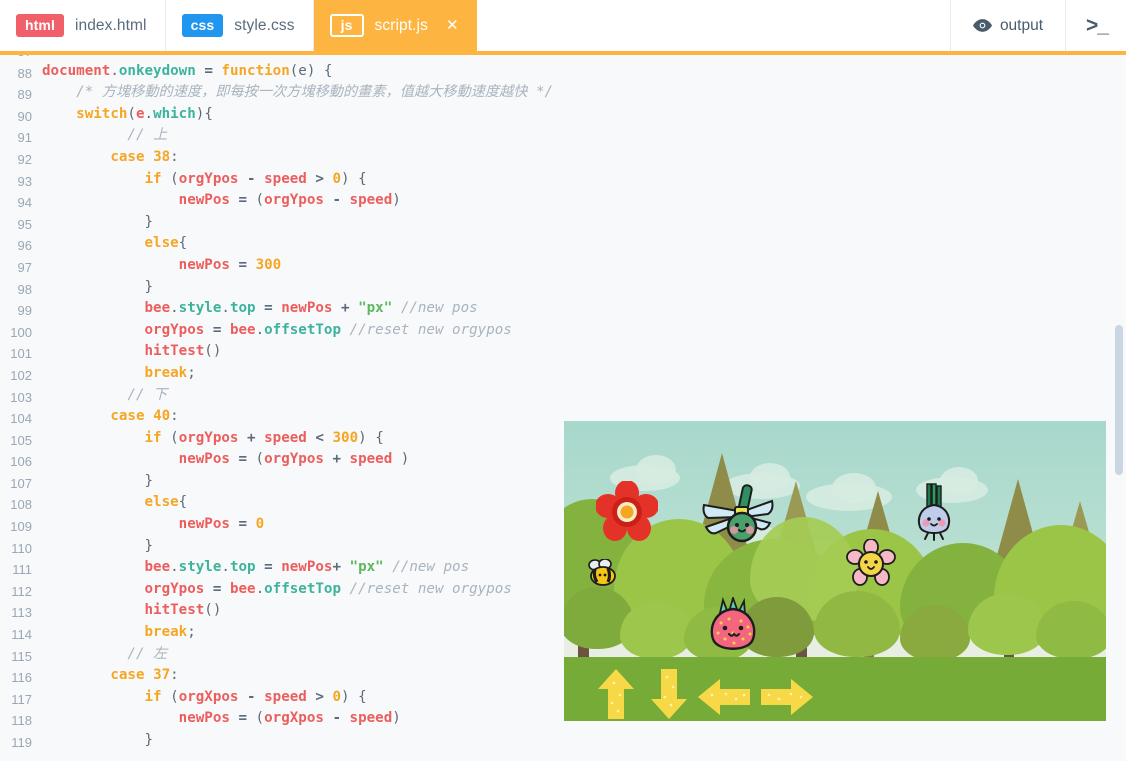 The height and width of the screenshot is (761, 1126). What do you see at coordinates (21, 527) in the screenshot?
I see `line-number: 109` at bounding box center [21, 527].